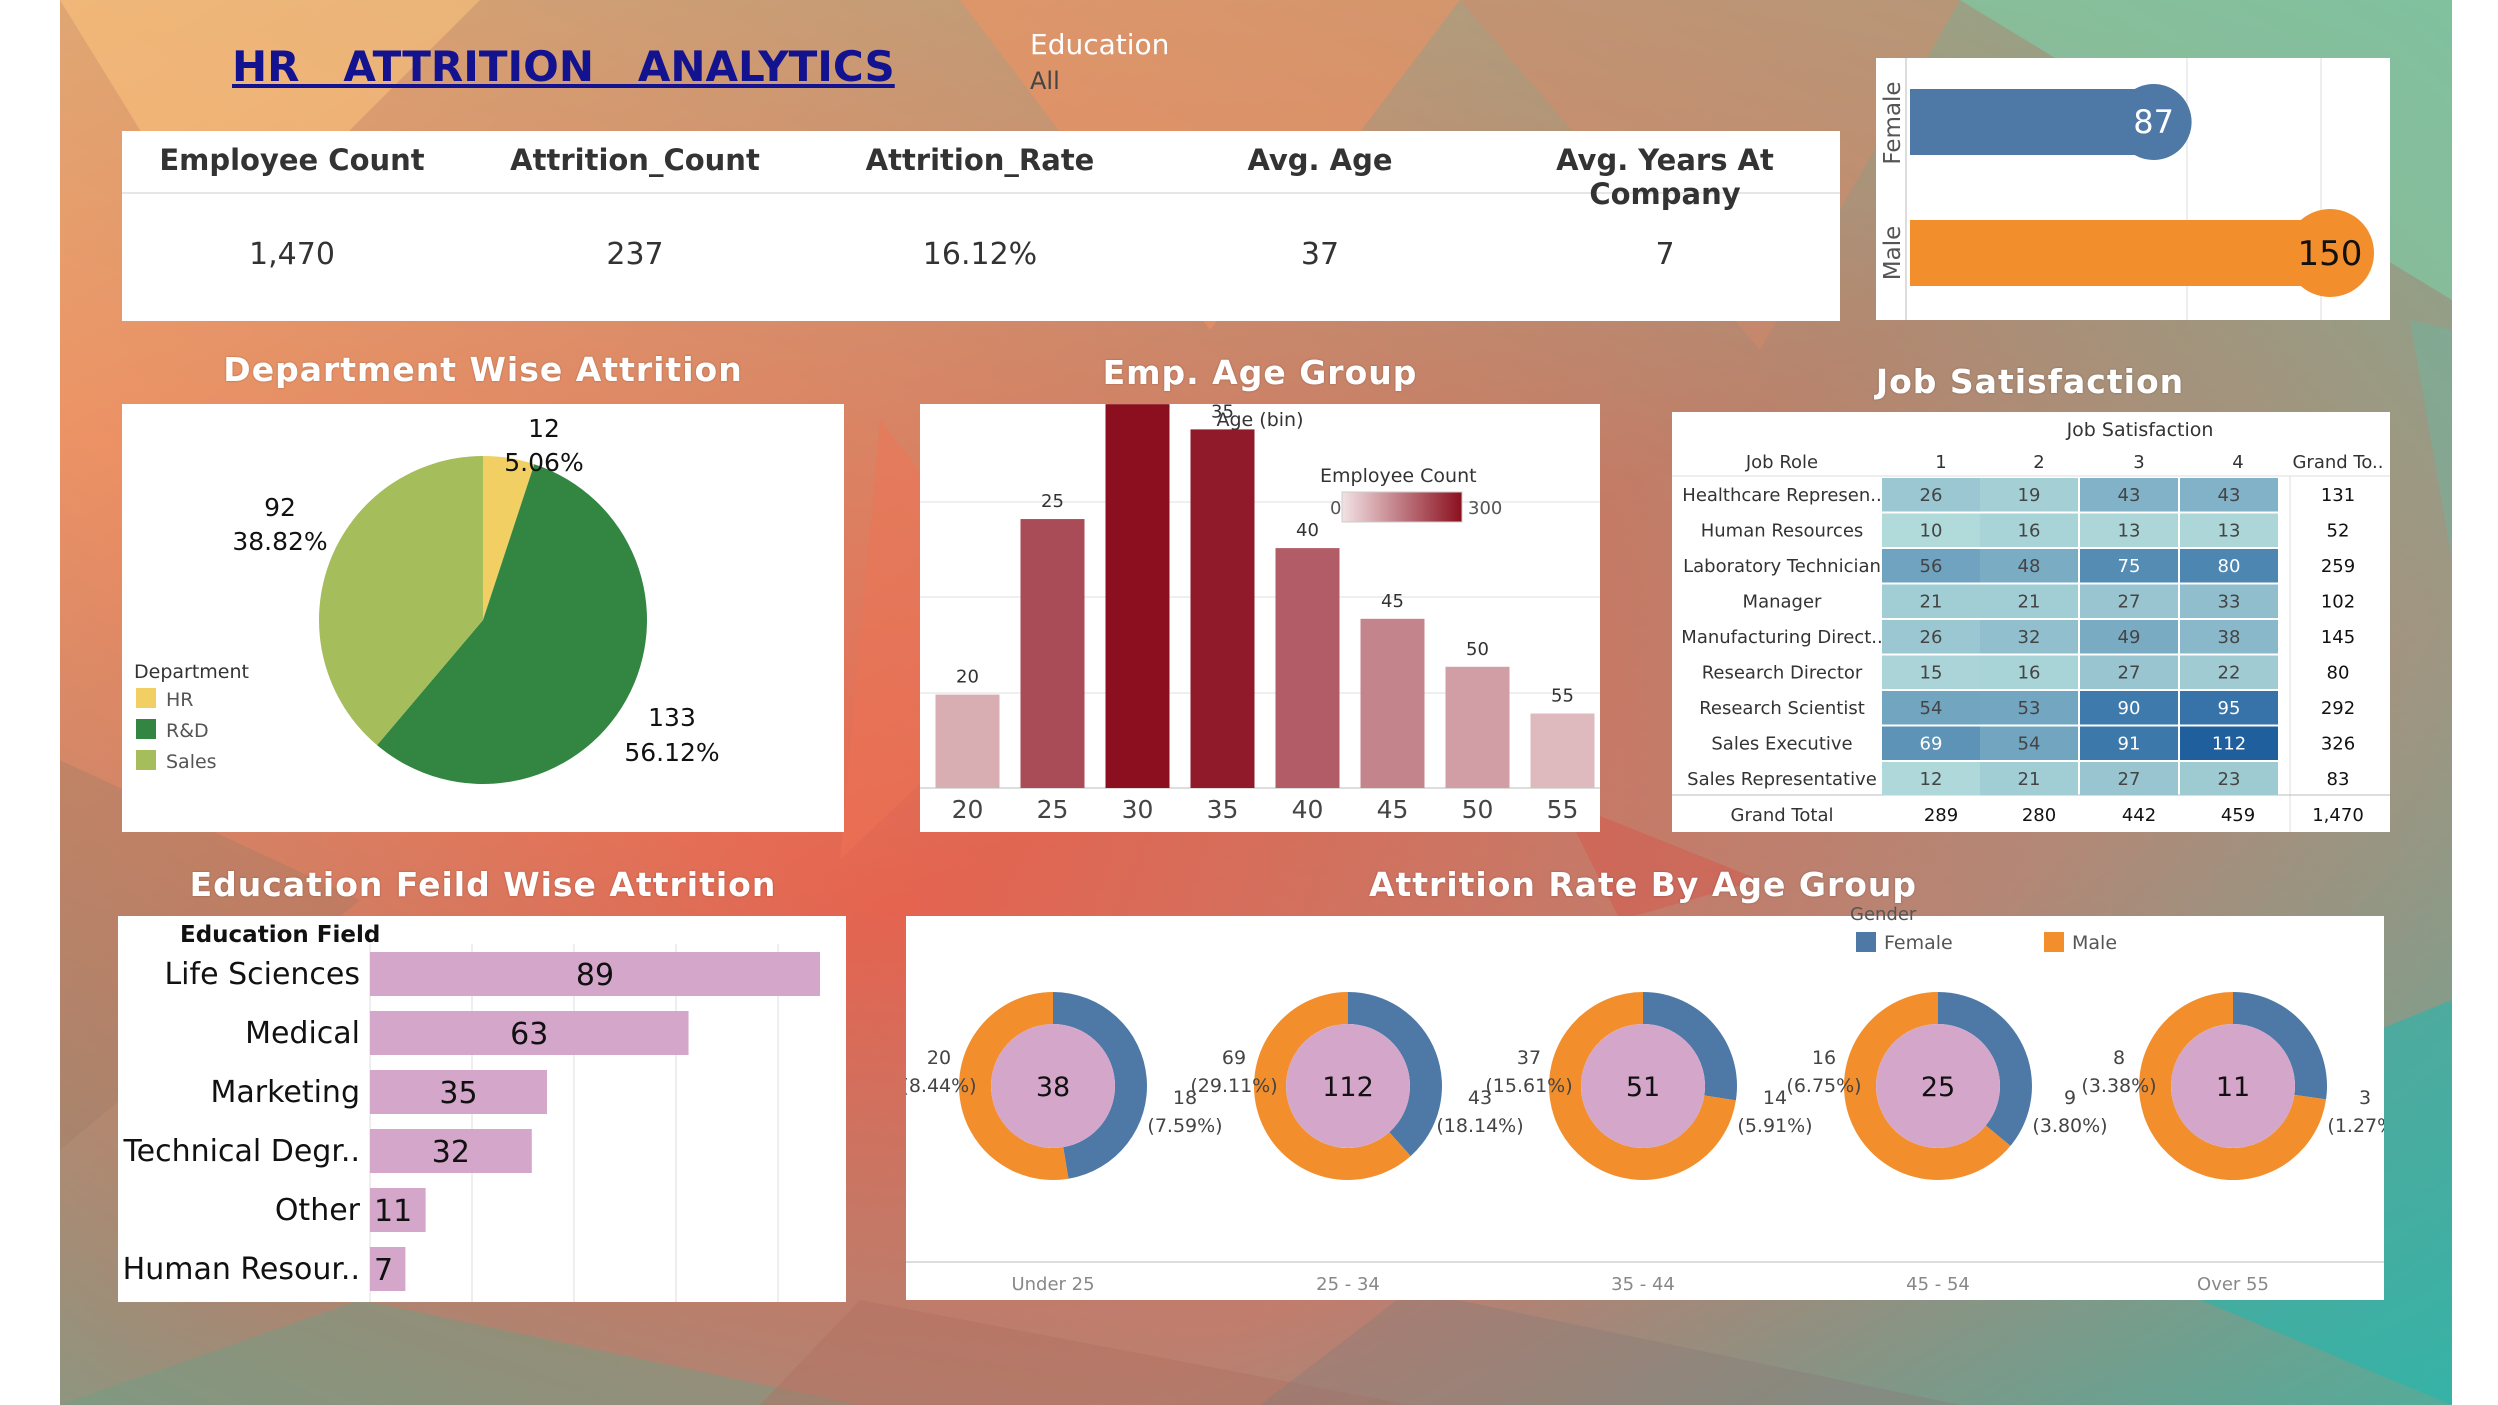  What do you see at coordinates (2338, 495) in the screenshot?
I see `job-row-total: 131` at bounding box center [2338, 495].